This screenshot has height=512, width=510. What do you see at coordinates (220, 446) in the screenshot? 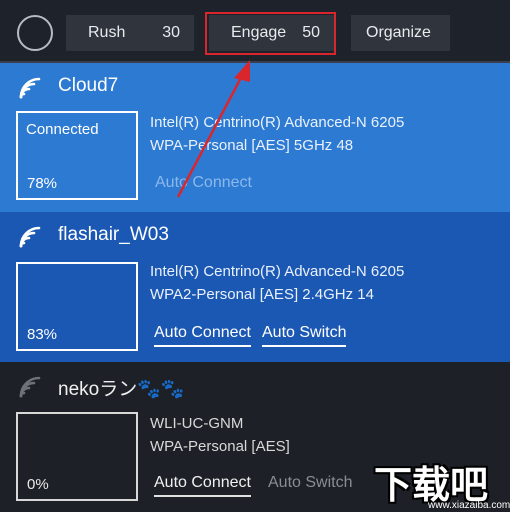
I see `security-info: WPA-Personal [AES]` at bounding box center [220, 446].